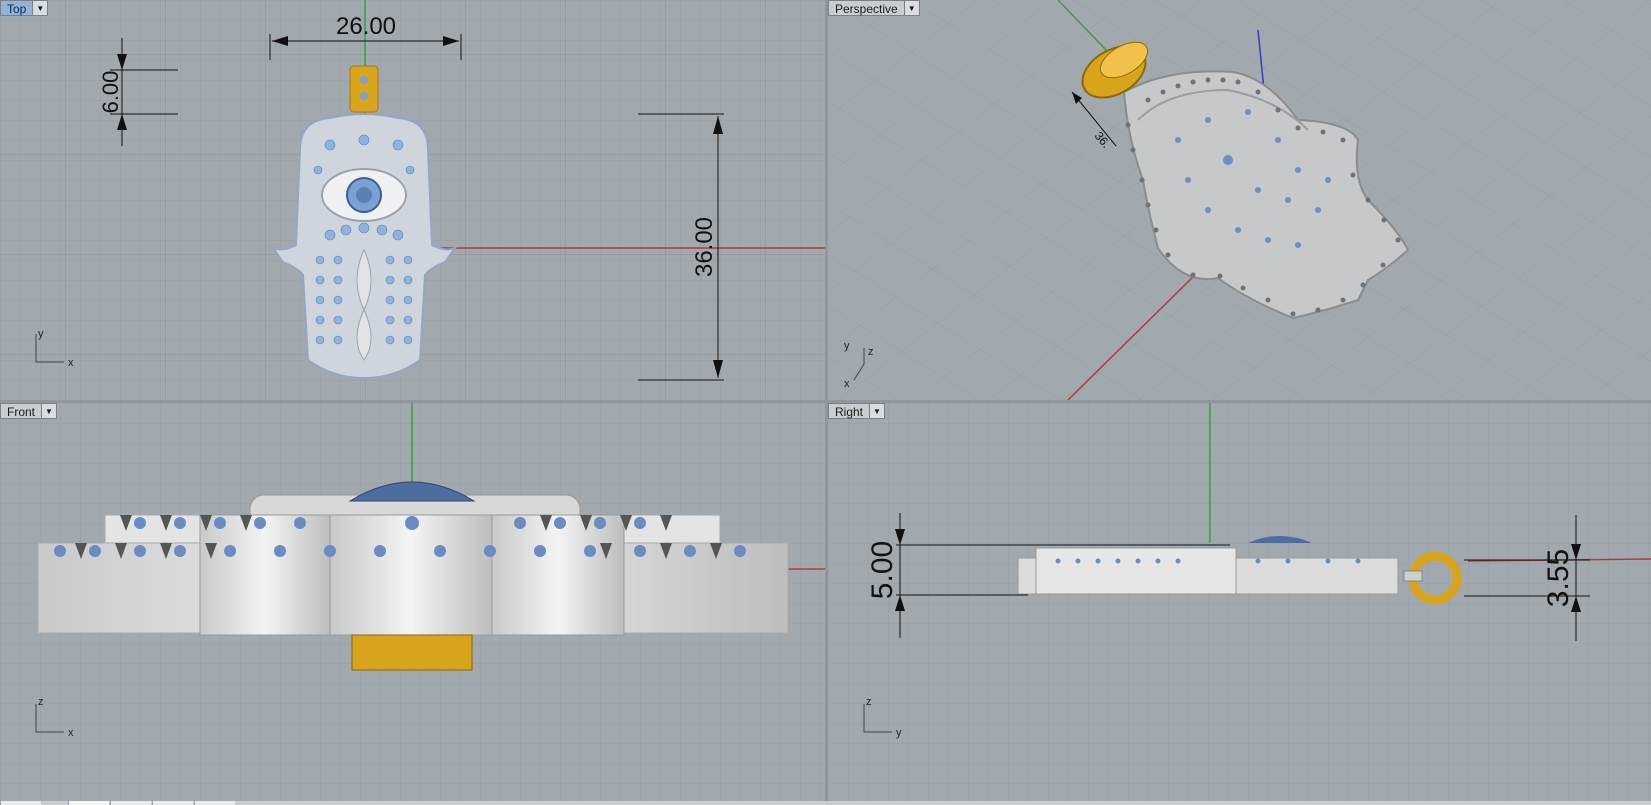 The image size is (1651, 805). I want to click on dimension-thickness-label: 5.00, so click(882, 570).